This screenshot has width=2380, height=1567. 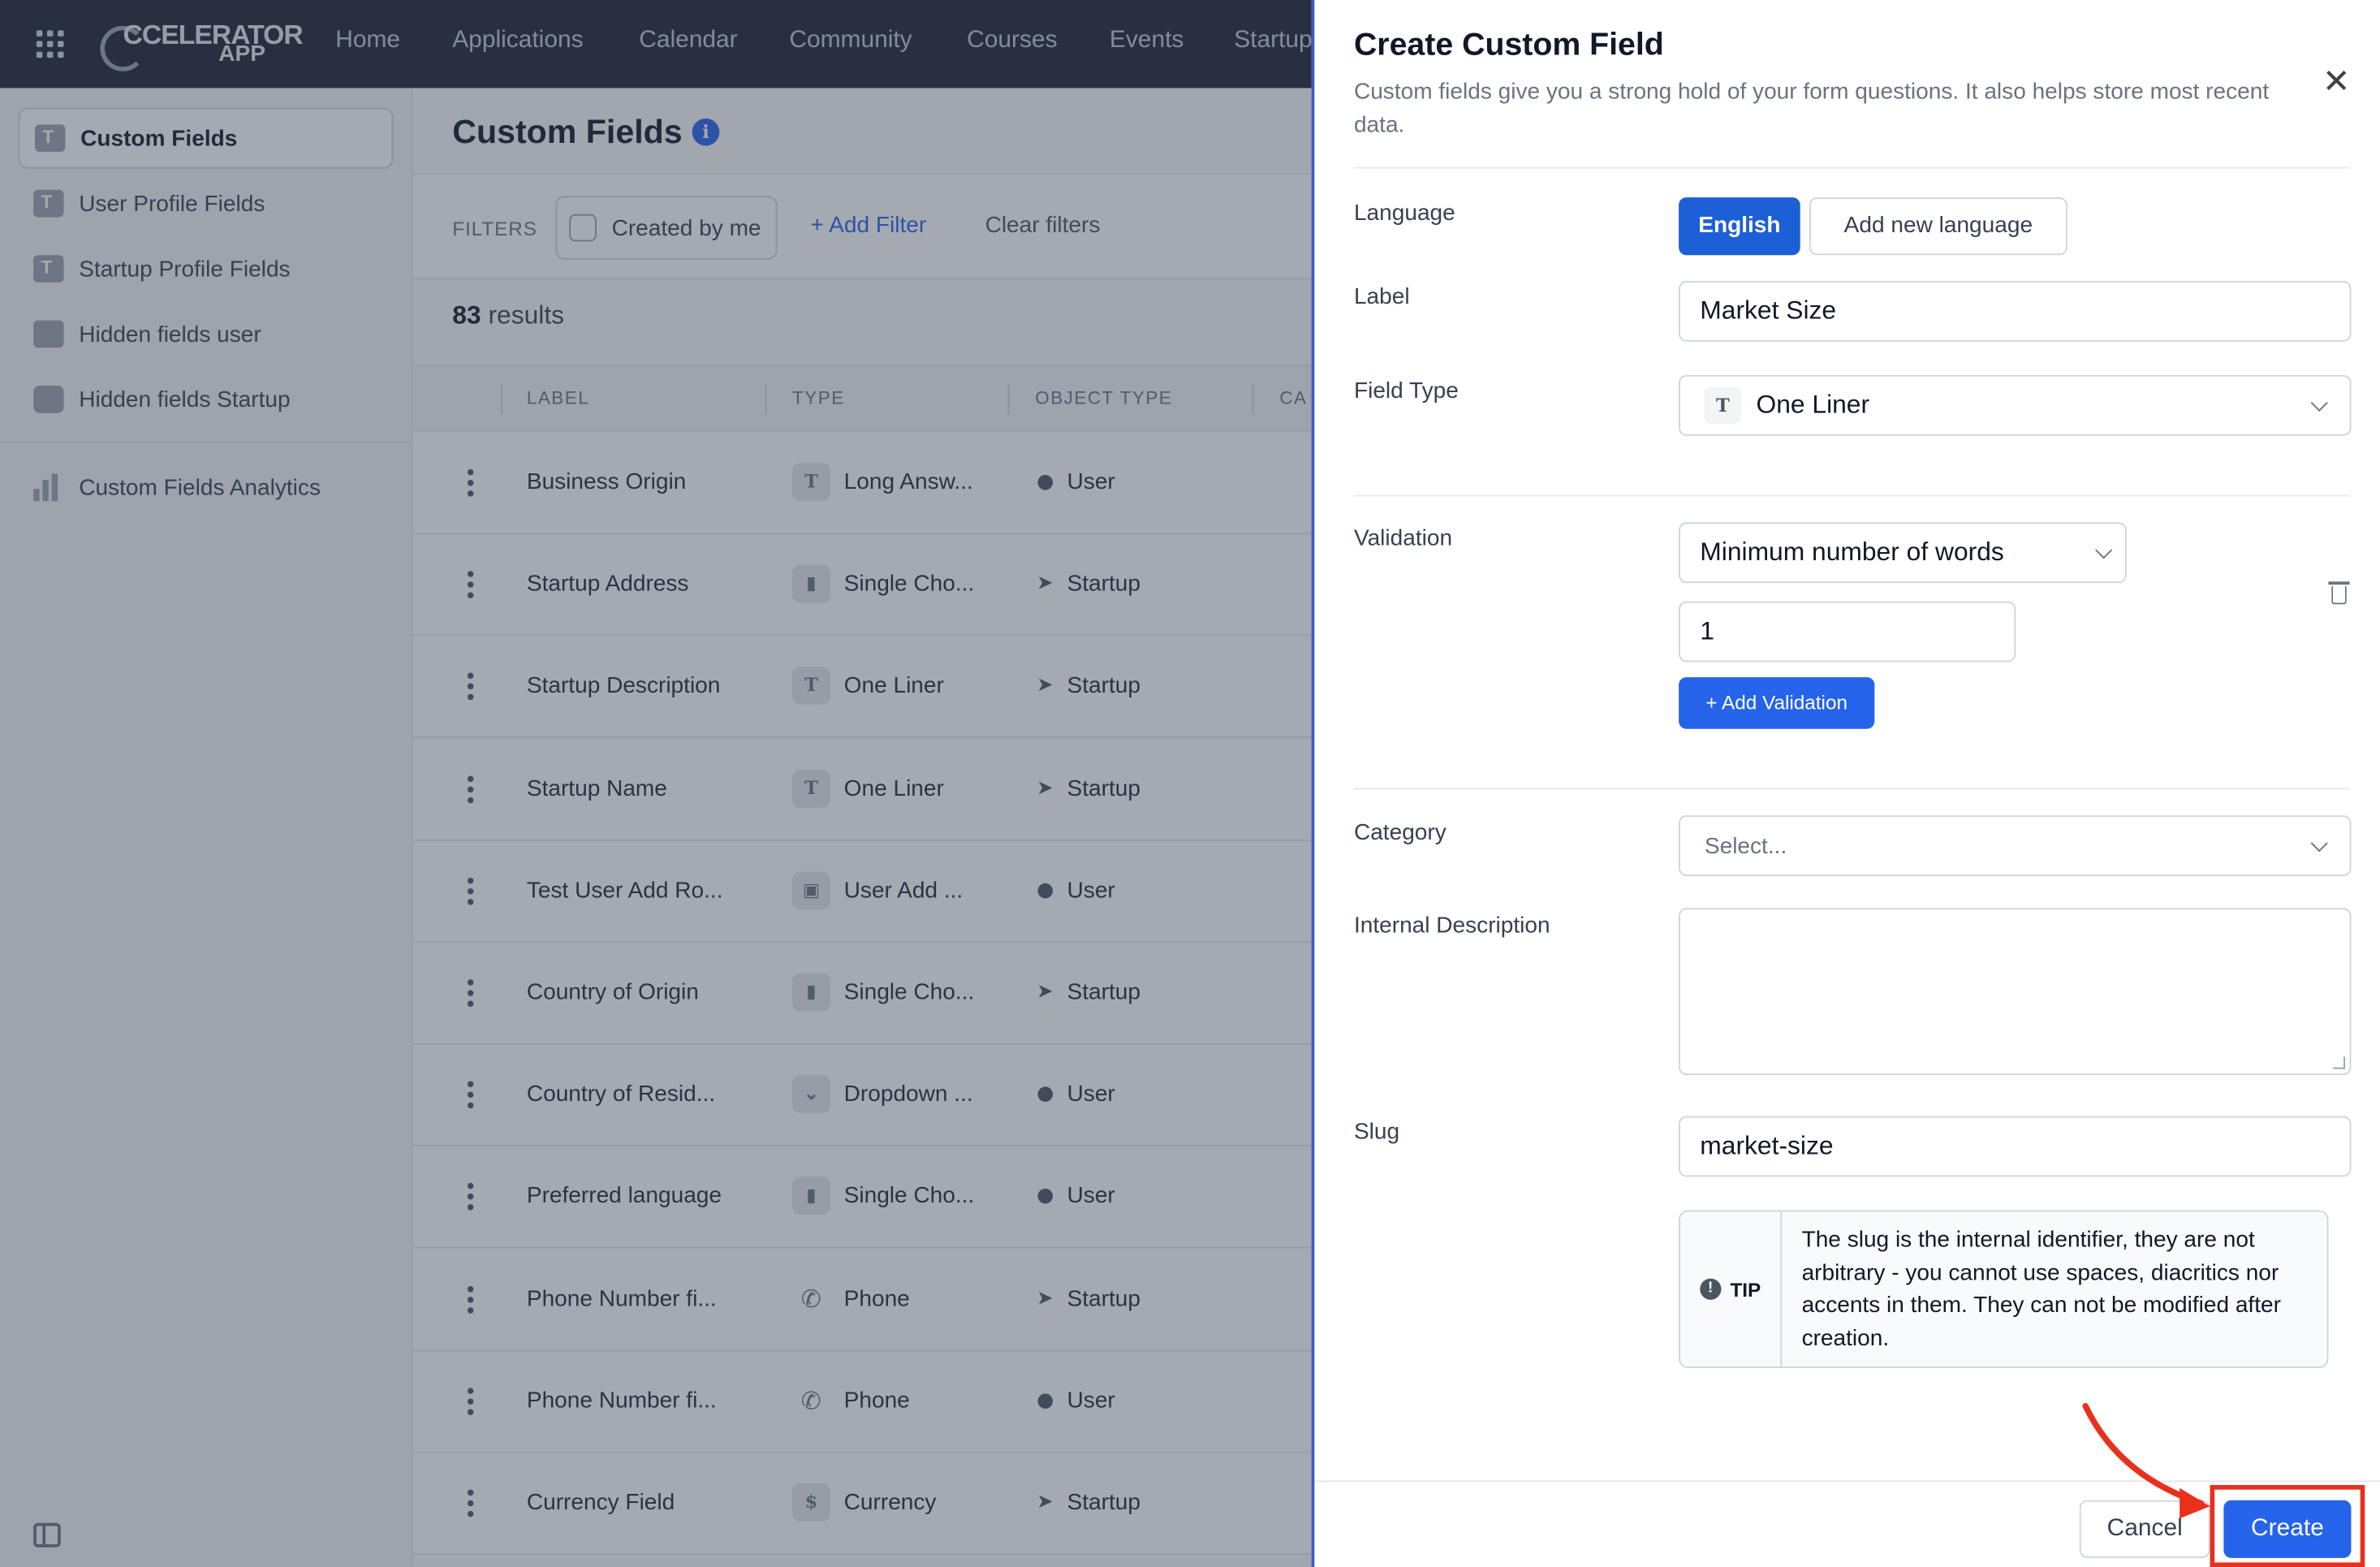 I want to click on internal-description-label: Internal Description, so click(x=1452, y=926).